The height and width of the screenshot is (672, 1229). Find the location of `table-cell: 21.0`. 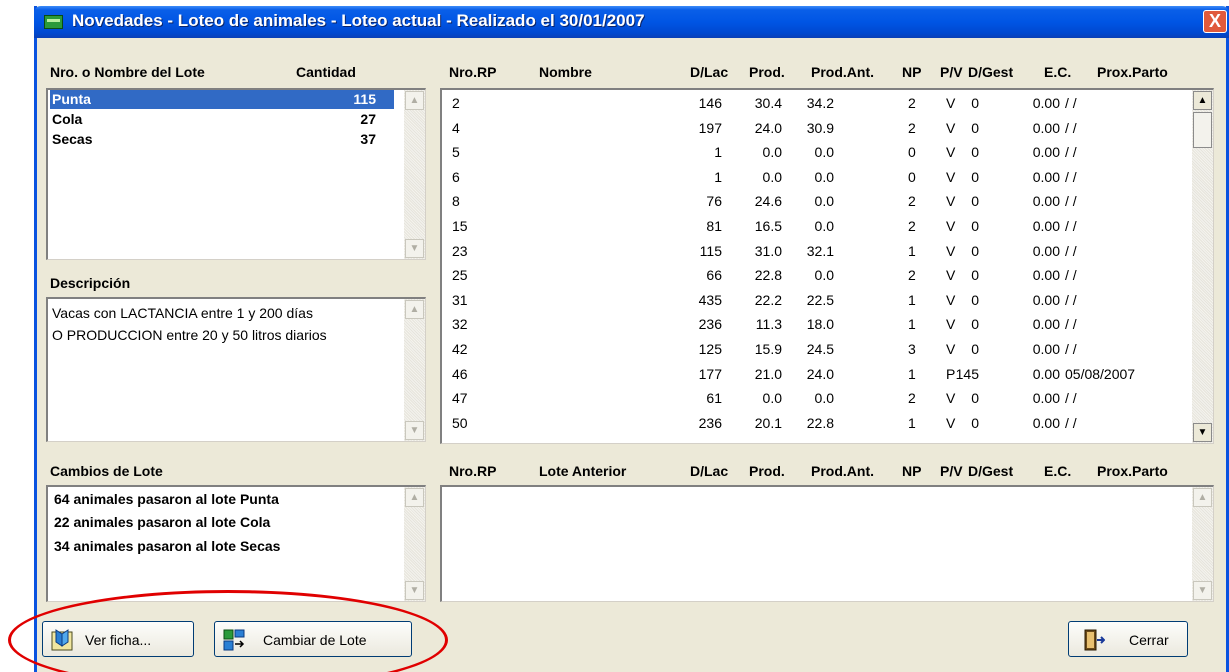

table-cell: 21.0 is located at coordinates (768, 373).